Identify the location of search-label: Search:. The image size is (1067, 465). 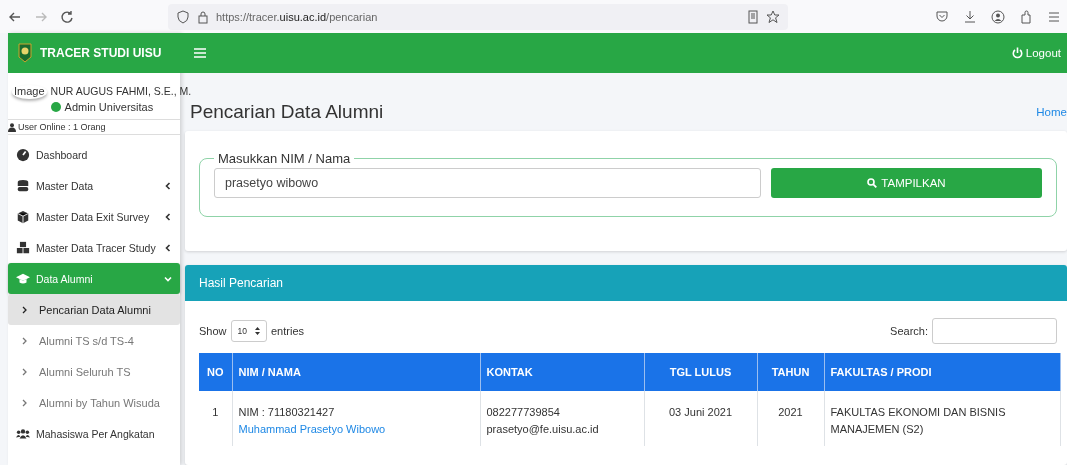
(909, 331).